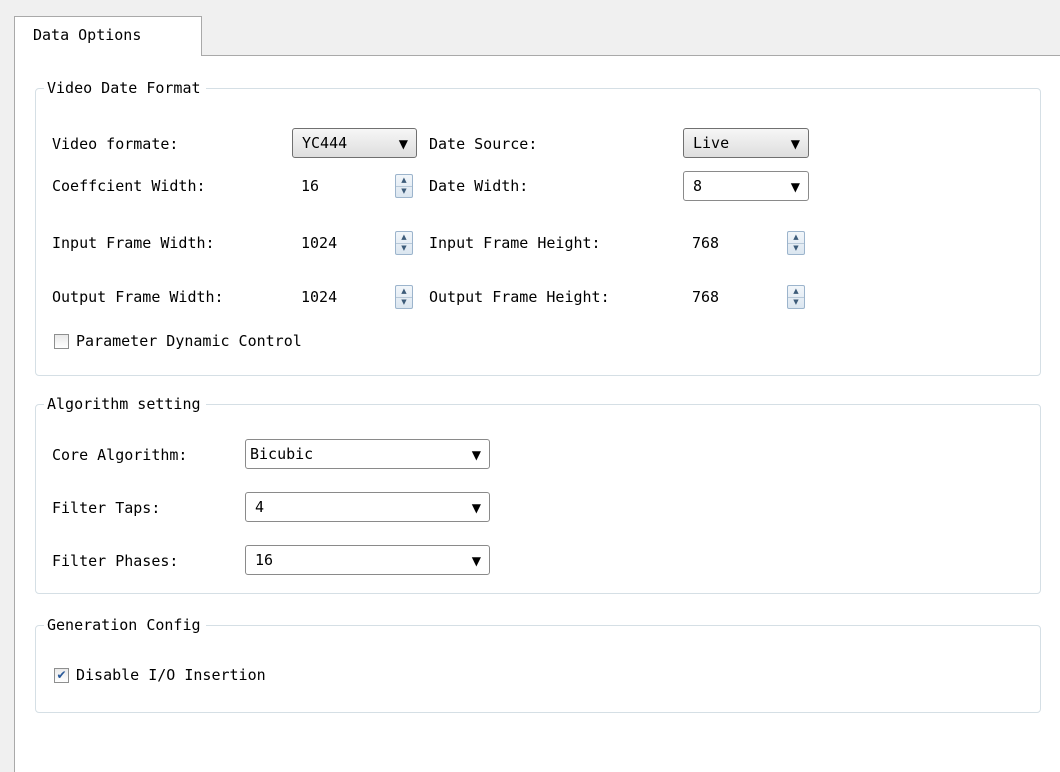 Image resolution: width=1060 pixels, height=772 pixels. Describe the element at coordinates (115, 561) in the screenshot. I see `filter-phases-label: Filter Phases:` at that location.